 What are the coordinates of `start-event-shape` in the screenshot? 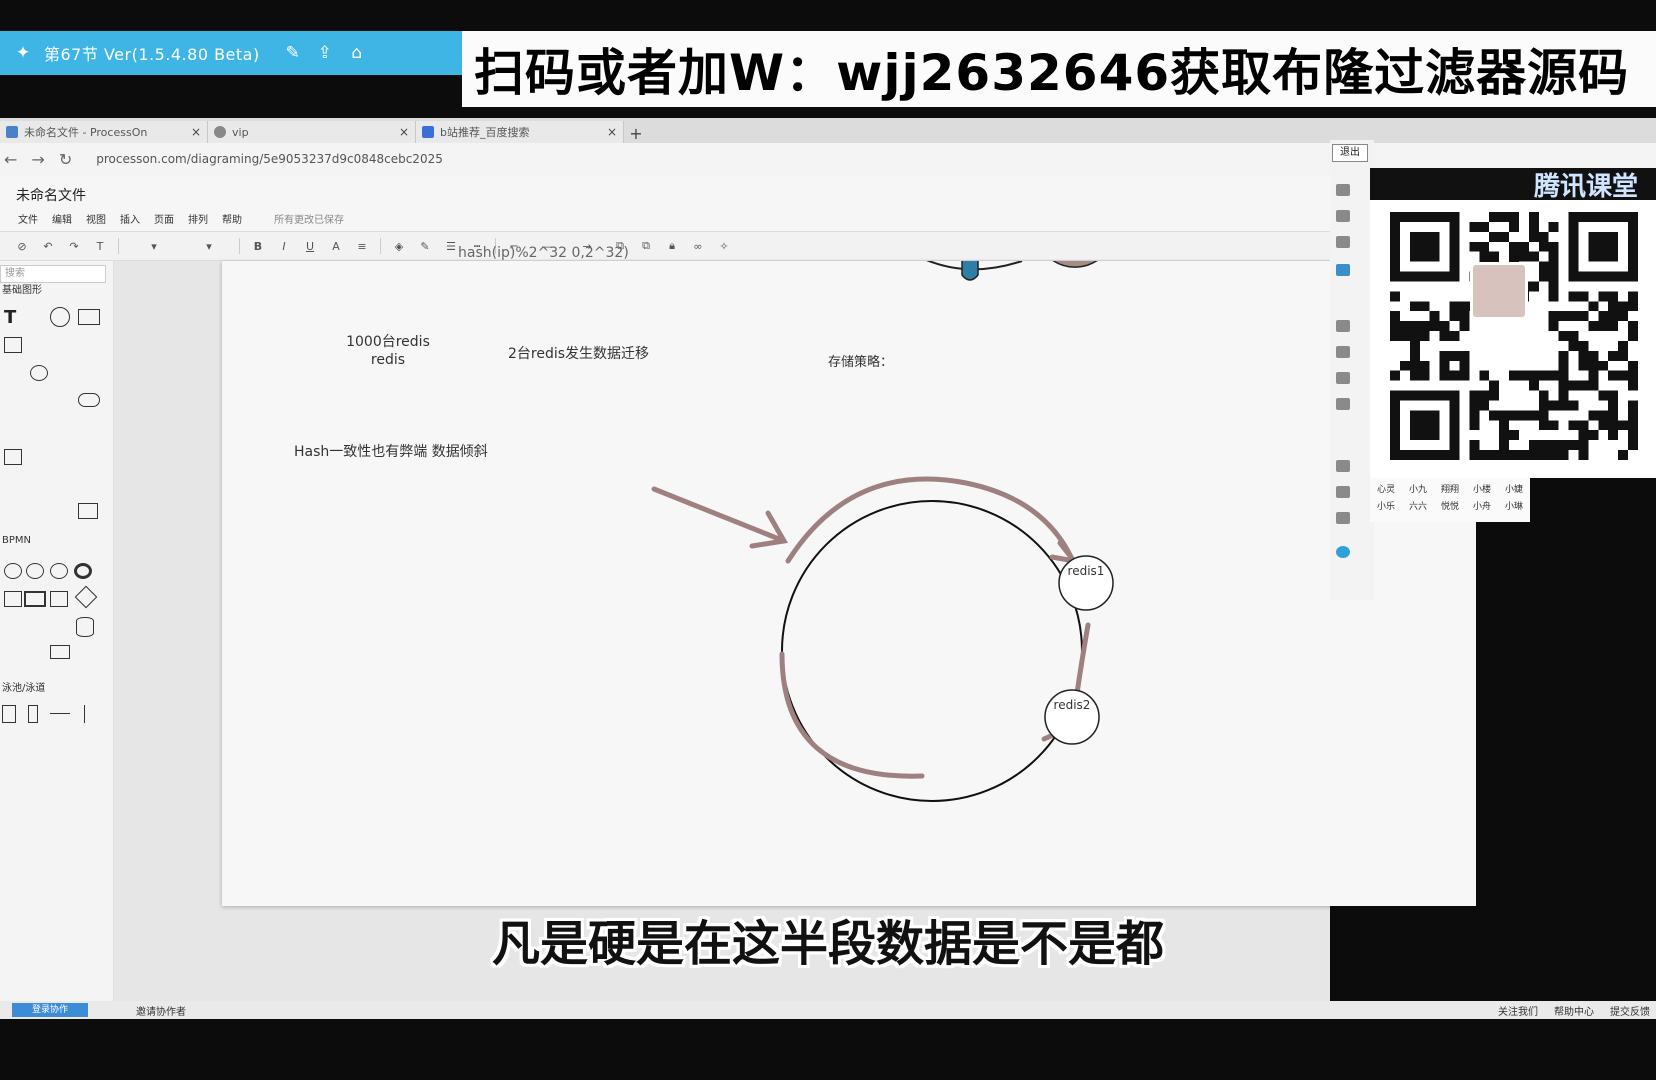 It's located at (13, 571).